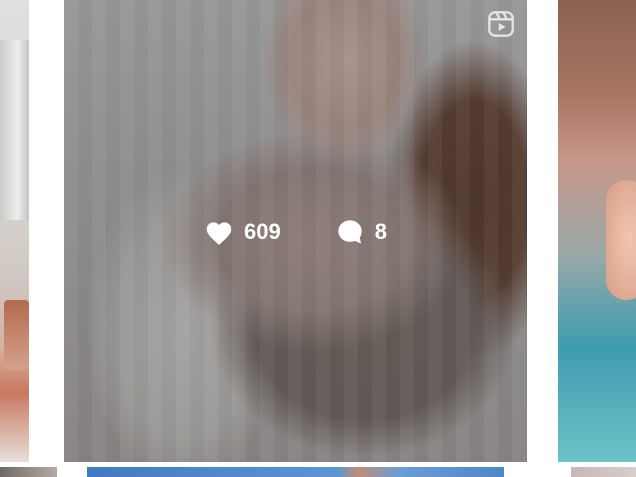 This screenshot has height=477, width=636. Describe the element at coordinates (14, 231) in the screenshot. I see `post-tile-left` at that location.